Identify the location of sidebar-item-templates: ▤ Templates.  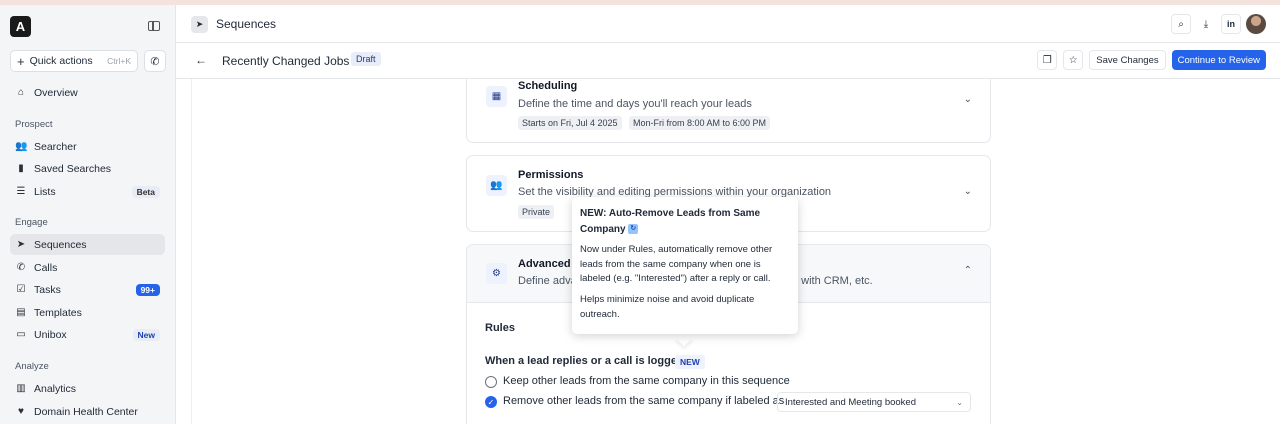
(87, 312).